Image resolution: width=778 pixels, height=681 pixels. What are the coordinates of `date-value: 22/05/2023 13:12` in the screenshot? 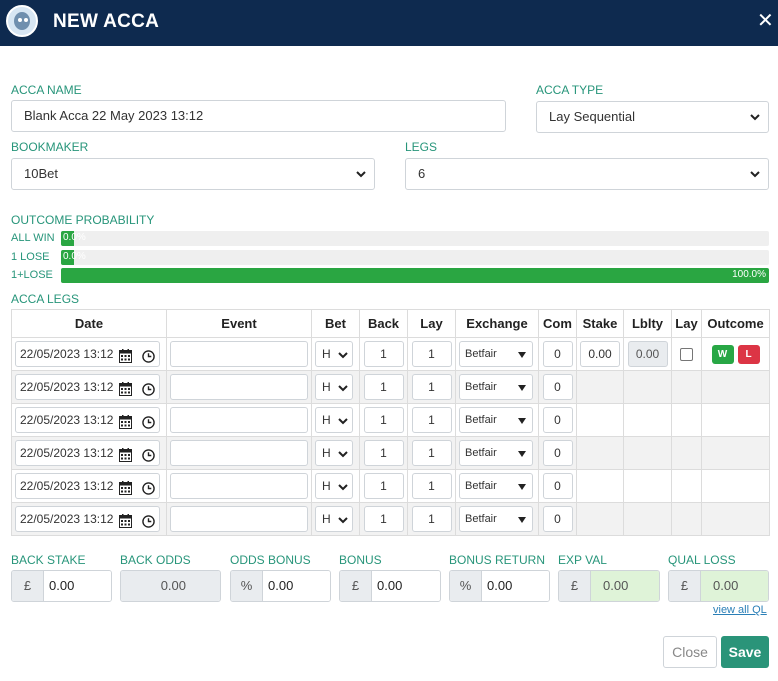 It's located at (67, 387).